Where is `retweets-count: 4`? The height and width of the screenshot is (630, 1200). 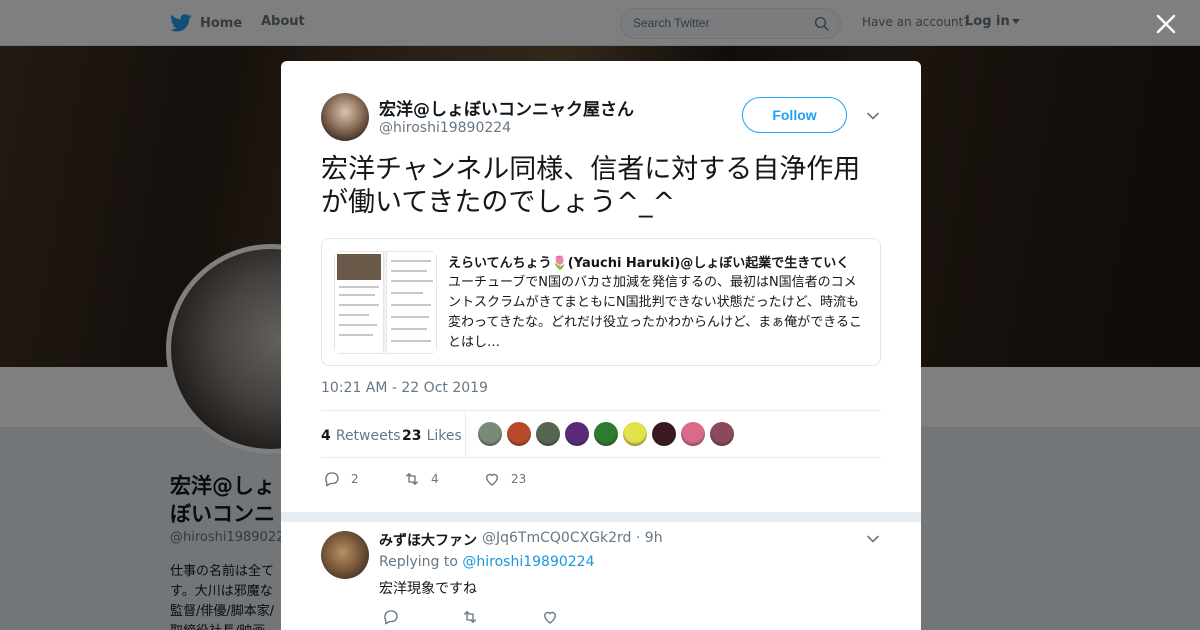 retweets-count: 4 is located at coordinates (326, 436).